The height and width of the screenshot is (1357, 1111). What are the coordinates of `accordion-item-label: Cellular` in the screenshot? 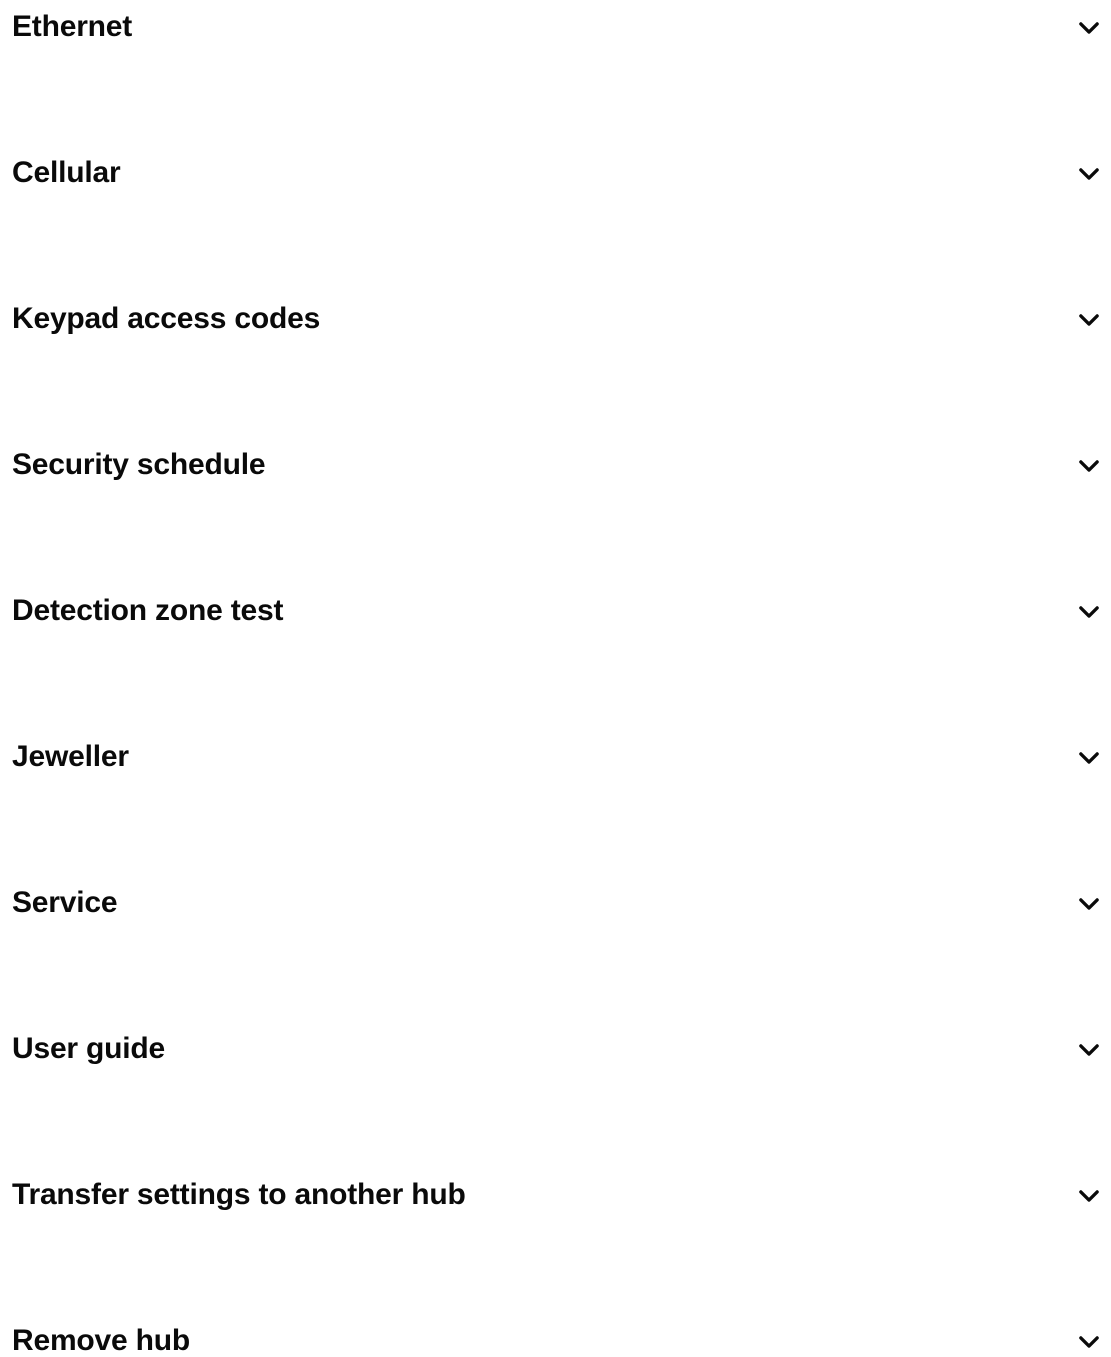 It's located at (66, 172).